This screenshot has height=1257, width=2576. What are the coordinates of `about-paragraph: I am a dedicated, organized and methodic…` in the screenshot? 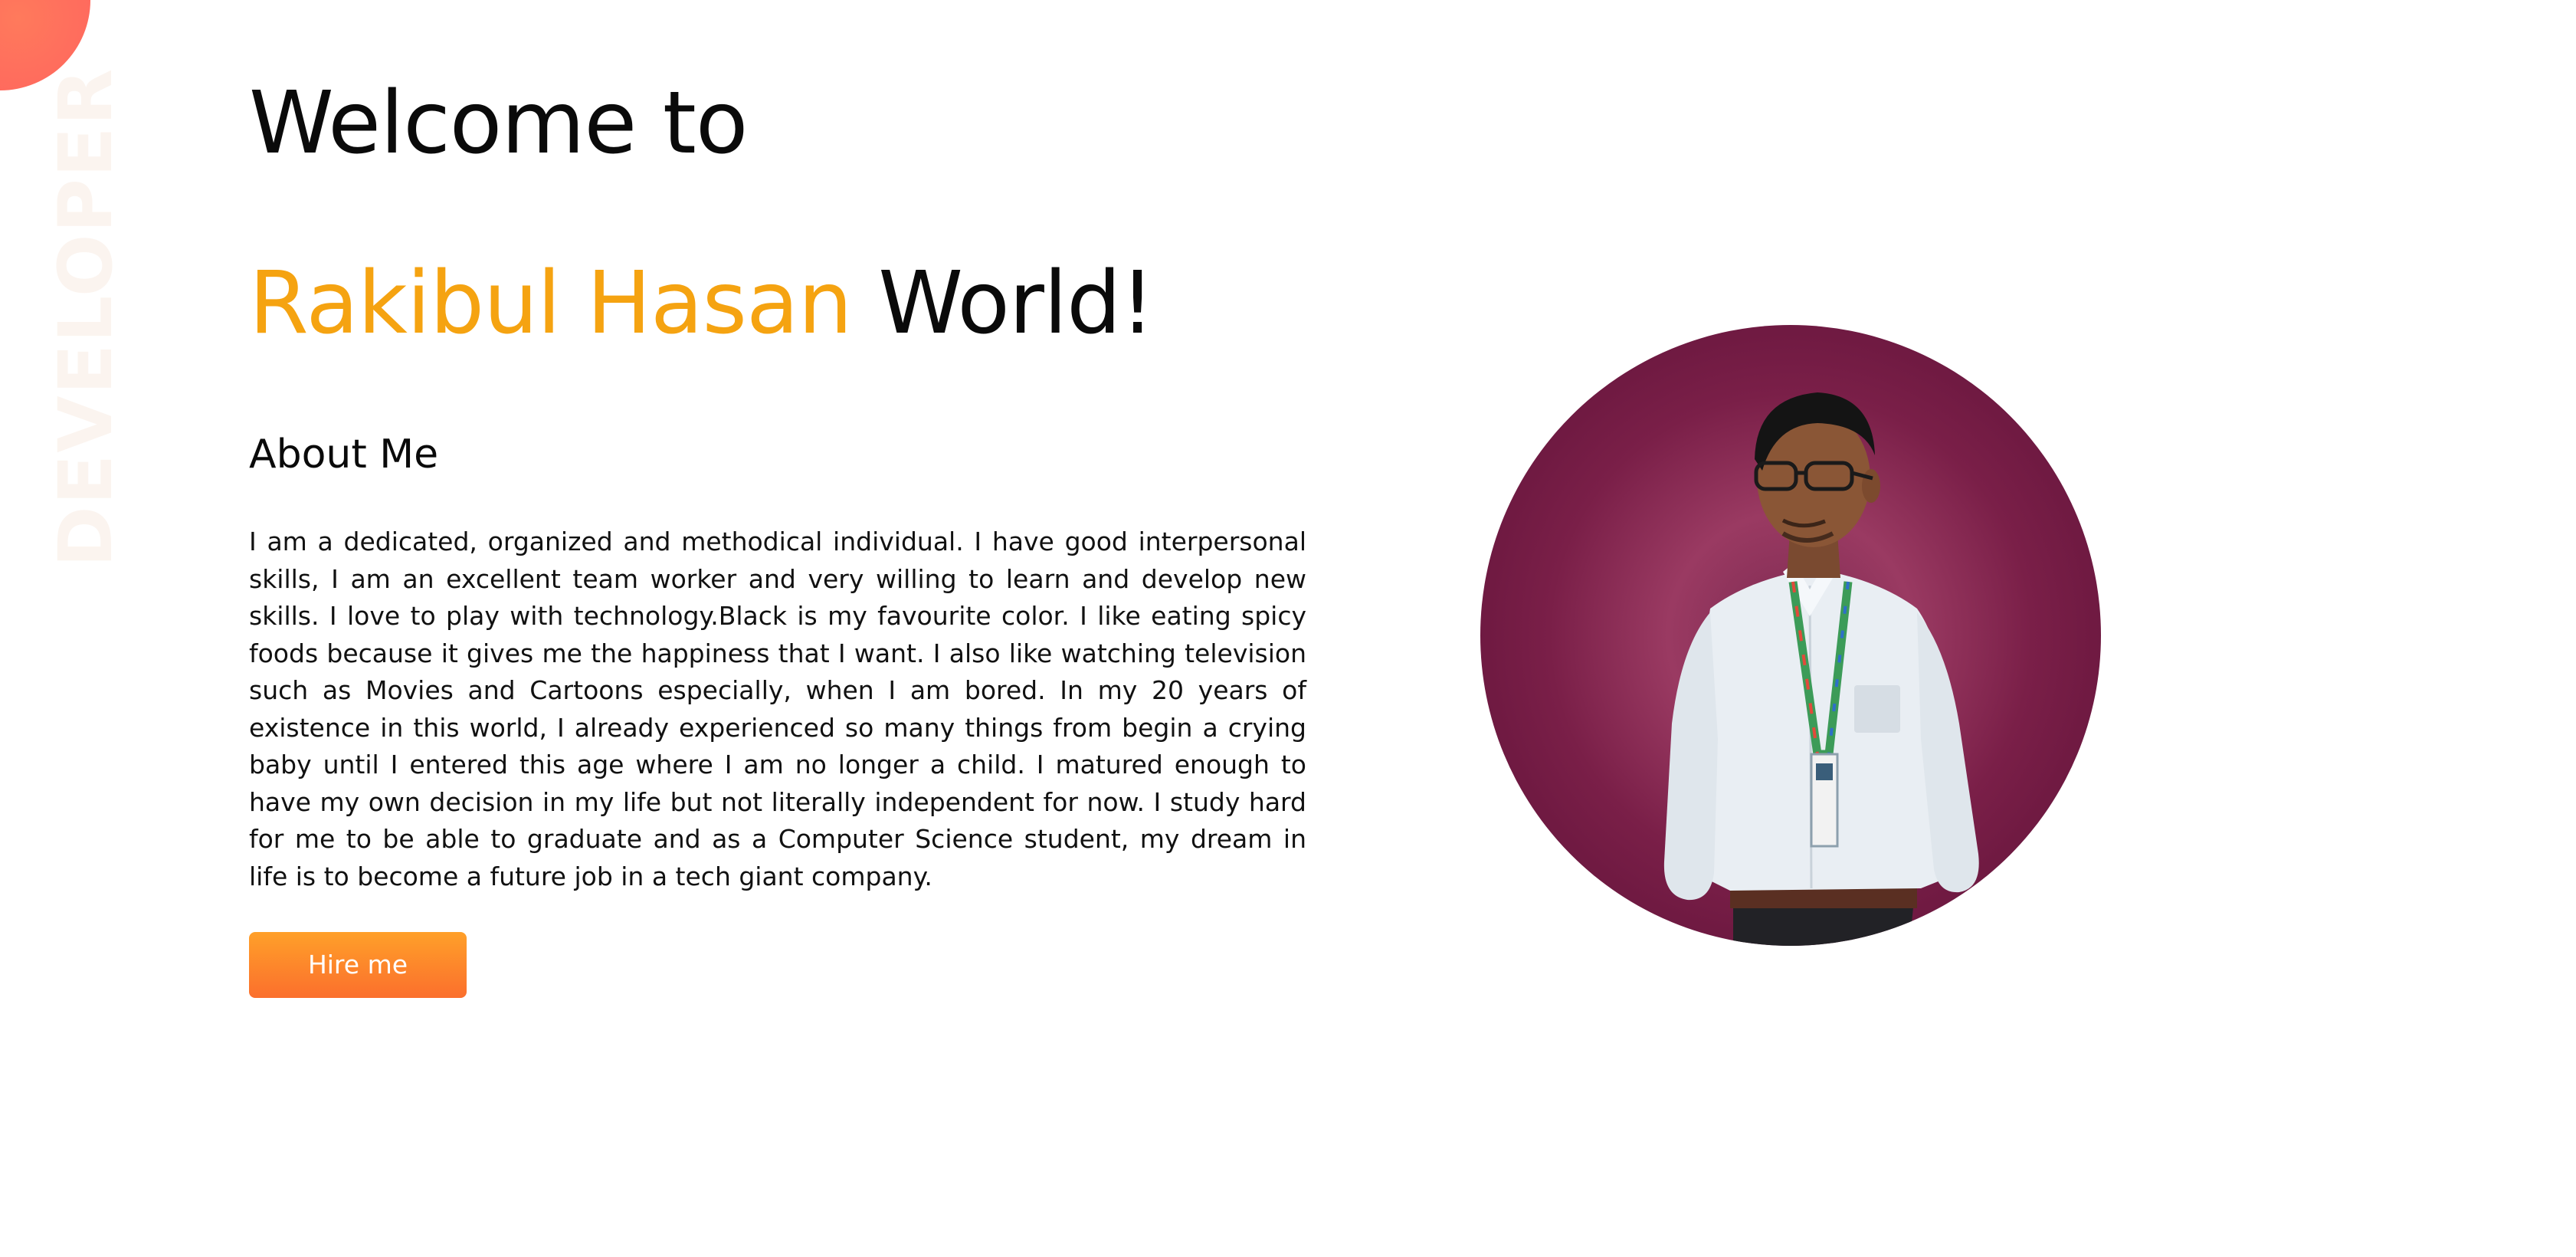 It's located at (778, 709).